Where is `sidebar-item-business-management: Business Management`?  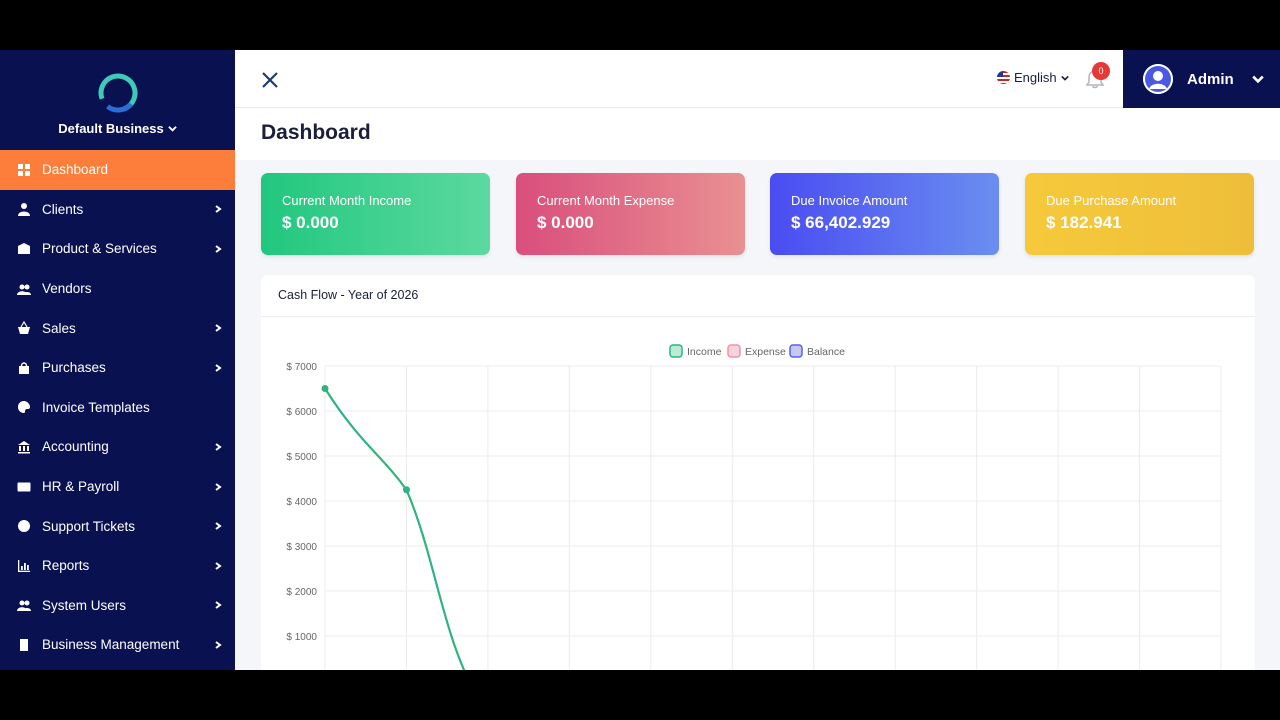
sidebar-item-business-management: Business Management is located at coordinates (117, 645).